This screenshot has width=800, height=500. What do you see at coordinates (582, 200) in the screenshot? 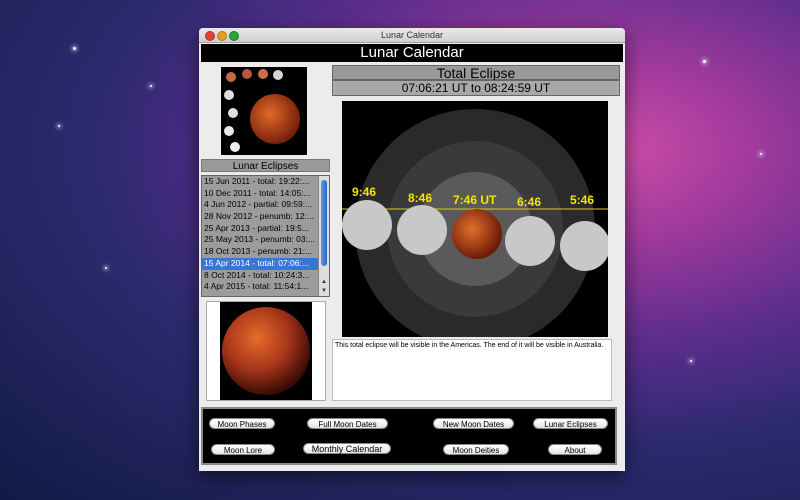
I see `time-label: 5:46` at bounding box center [582, 200].